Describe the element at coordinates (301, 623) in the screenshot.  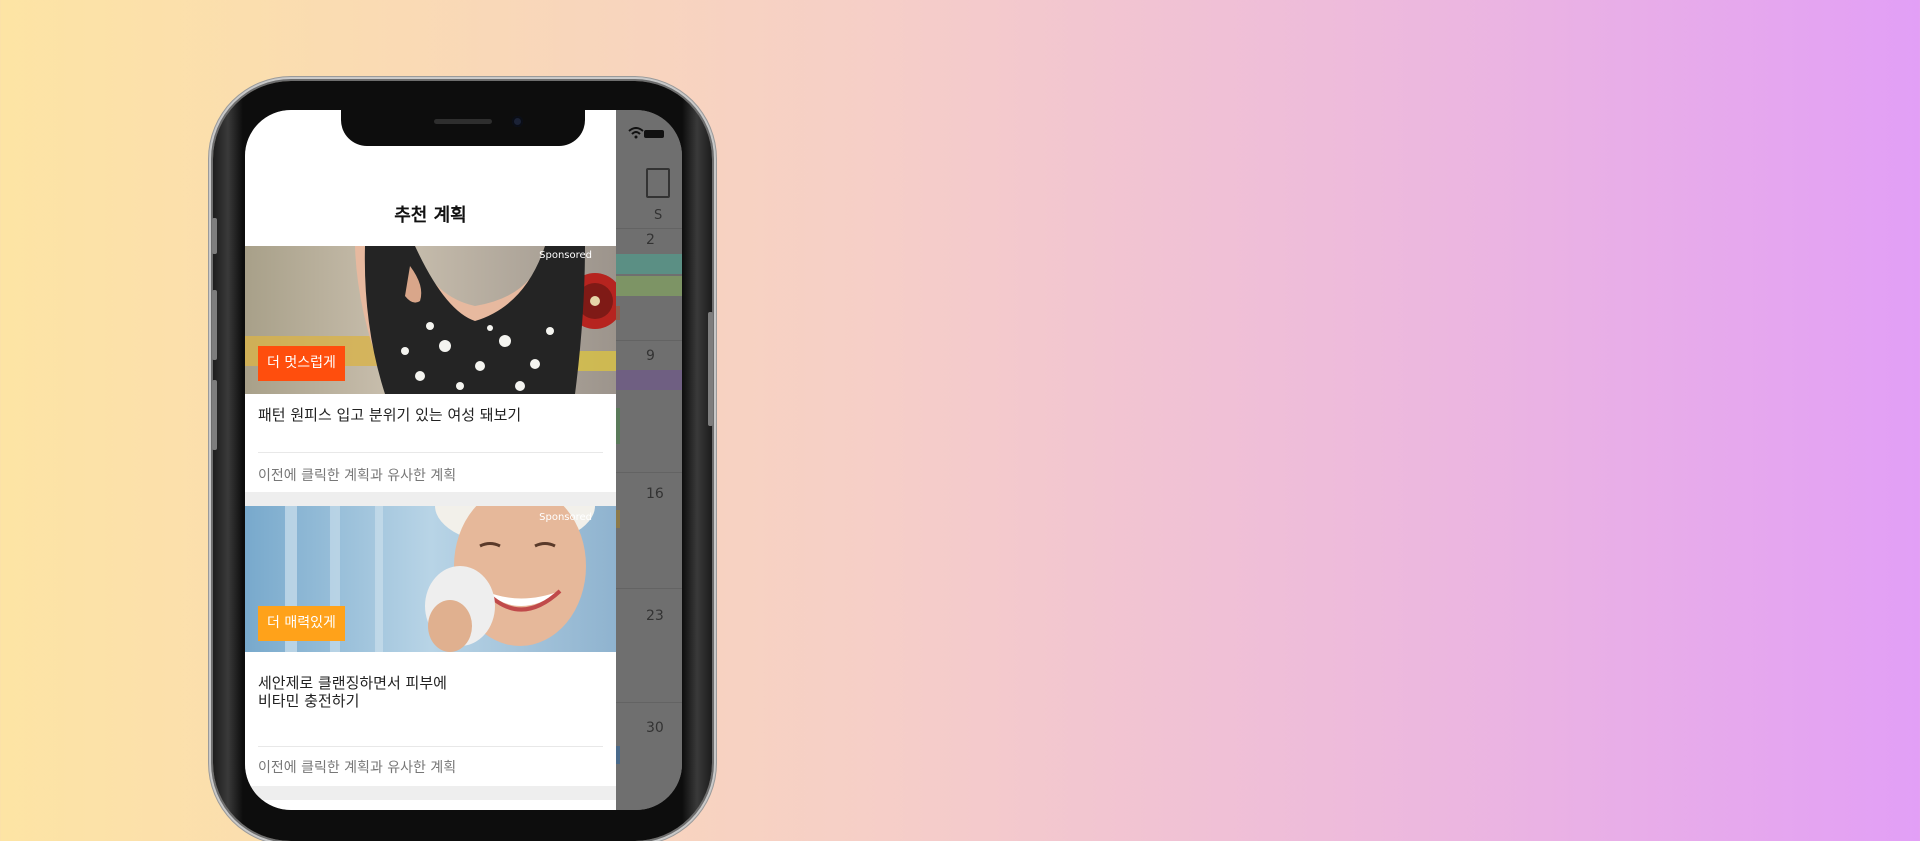
I see `category-tag: 더 매력있게` at that location.